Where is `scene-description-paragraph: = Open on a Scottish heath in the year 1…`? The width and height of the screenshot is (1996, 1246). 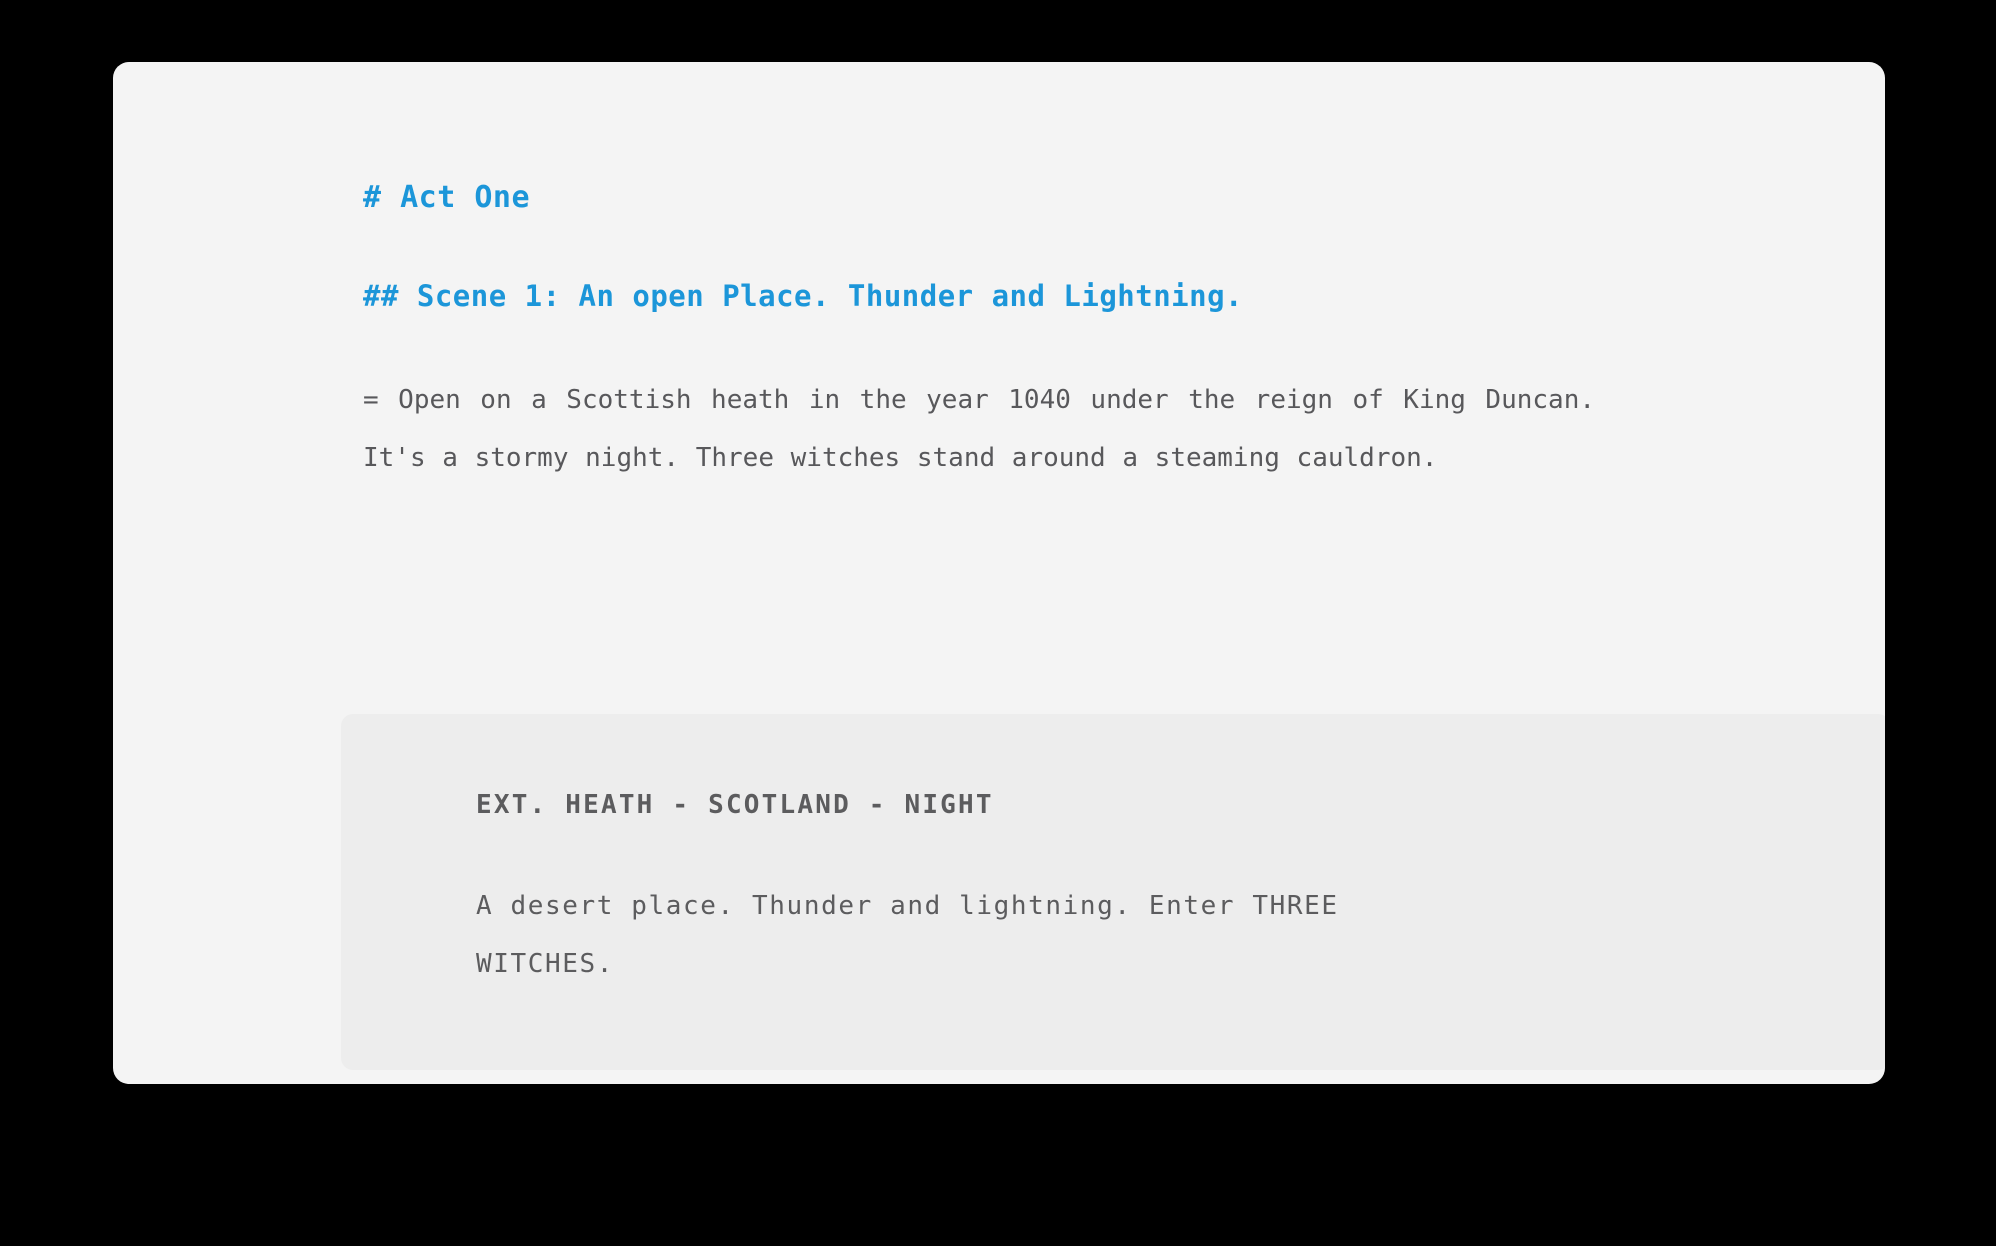 scene-description-paragraph: = Open on a Scottish heath in the year 1… is located at coordinates (979, 428).